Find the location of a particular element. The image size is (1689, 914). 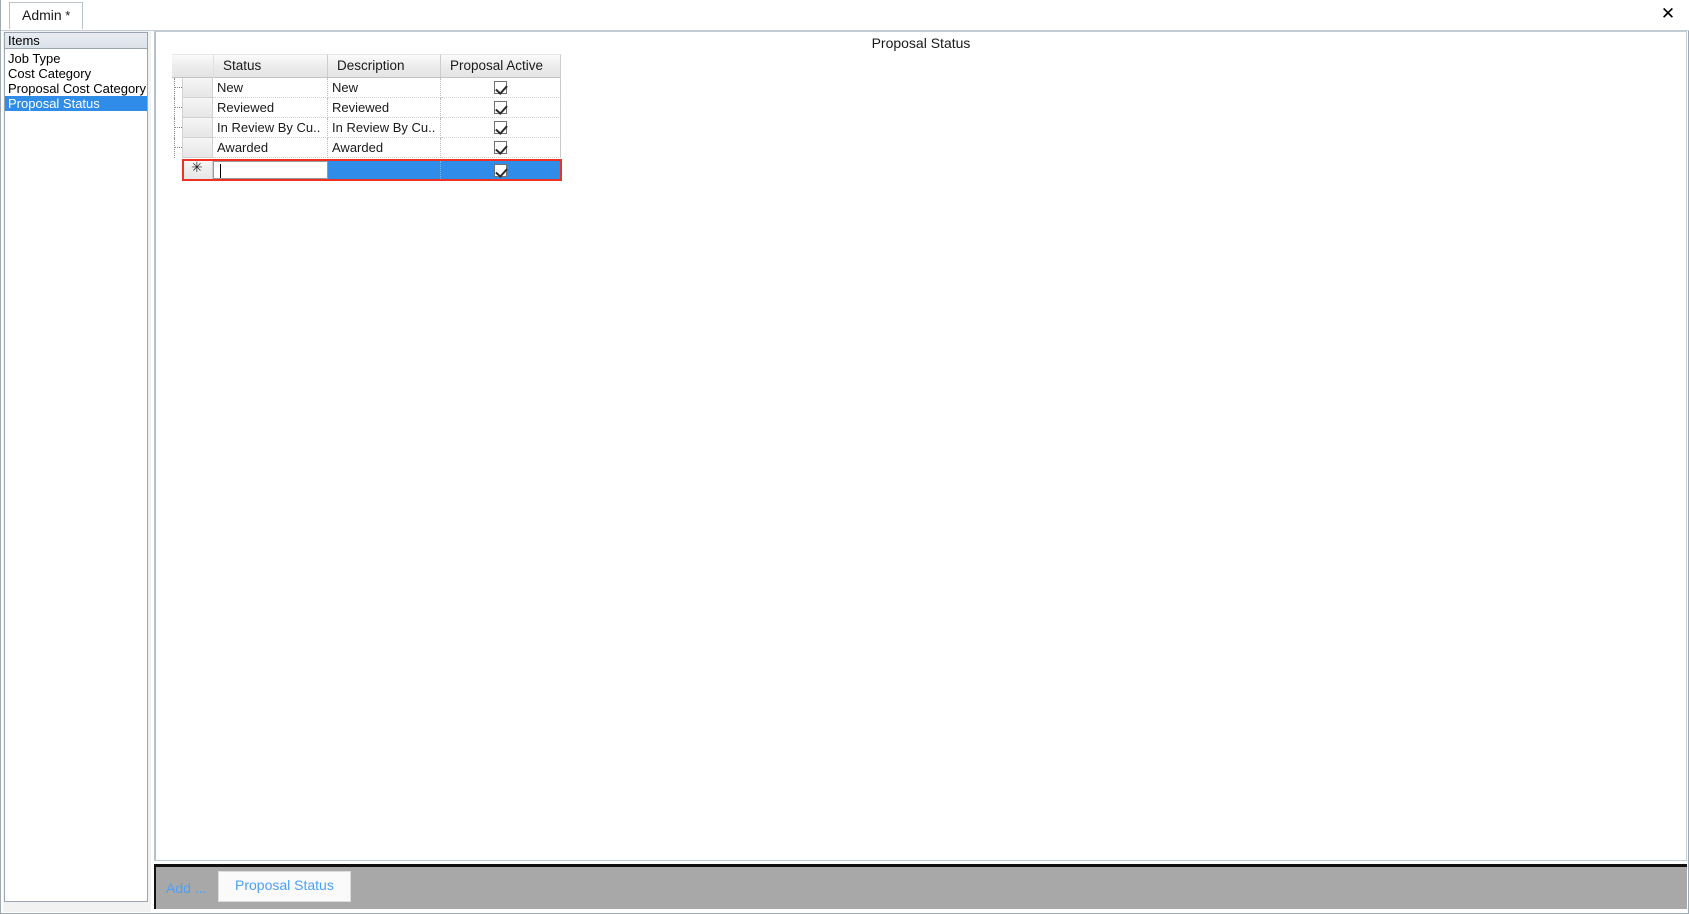

grid-header-row: Status Description Proposal Active is located at coordinates (367, 66).